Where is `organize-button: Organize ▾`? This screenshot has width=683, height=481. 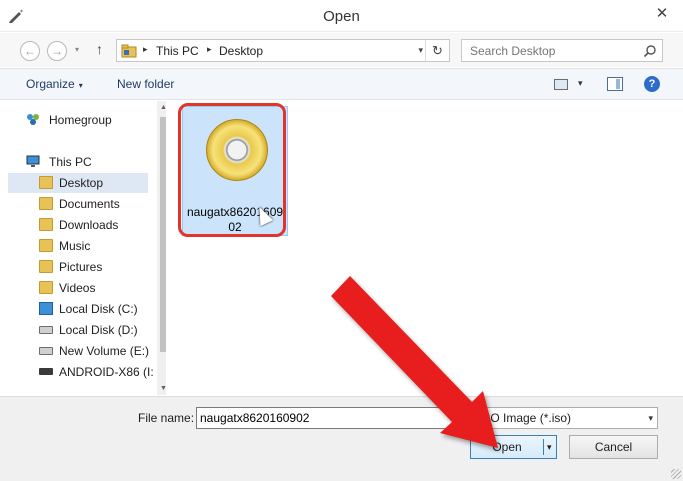 organize-button: Organize ▾ is located at coordinates (54, 84).